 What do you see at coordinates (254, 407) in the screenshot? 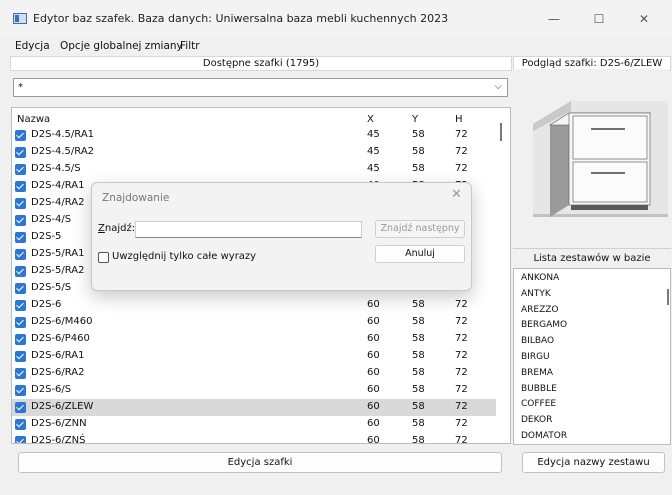
I see `table-row: D2S-6/ZLEW 60 58 72` at bounding box center [254, 407].